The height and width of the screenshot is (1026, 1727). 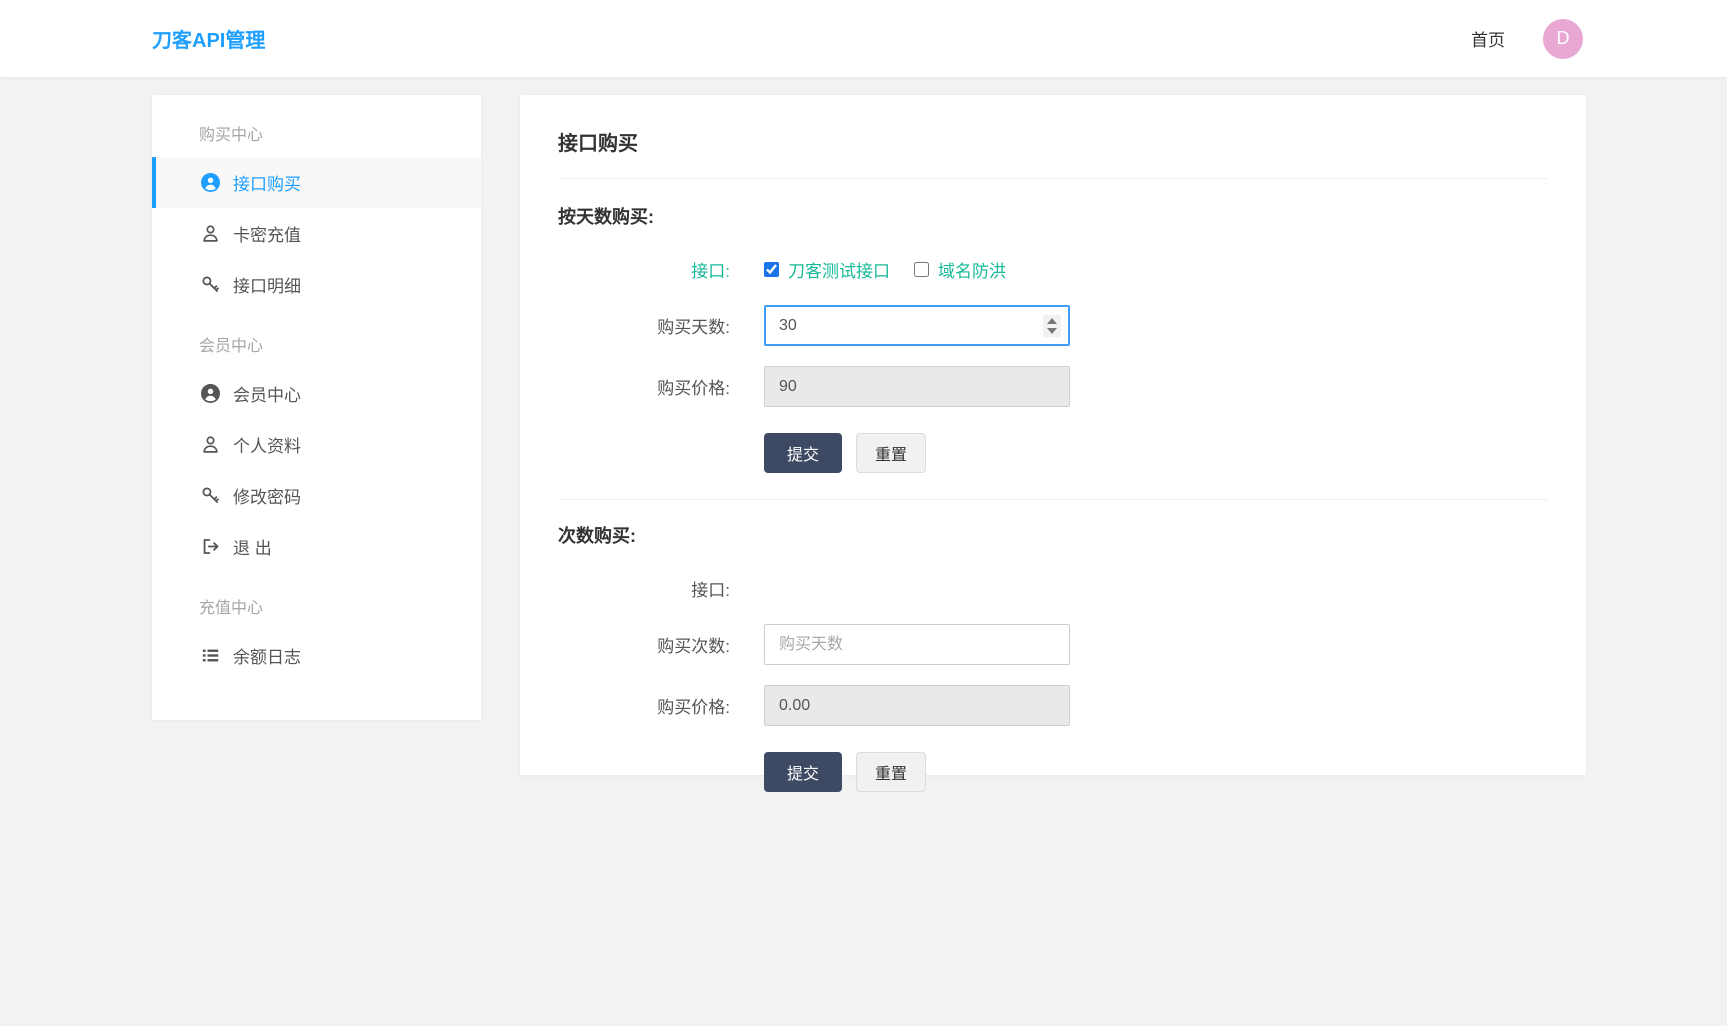 I want to click on bottom-divider, so click(x=1053, y=820).